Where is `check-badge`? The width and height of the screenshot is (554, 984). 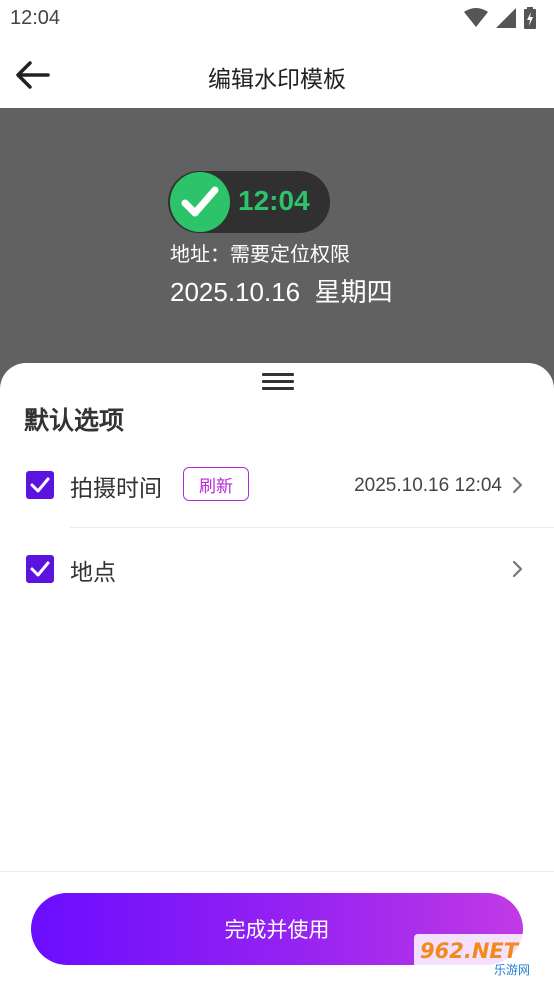
check-badge is located at coordinates (200, 202).